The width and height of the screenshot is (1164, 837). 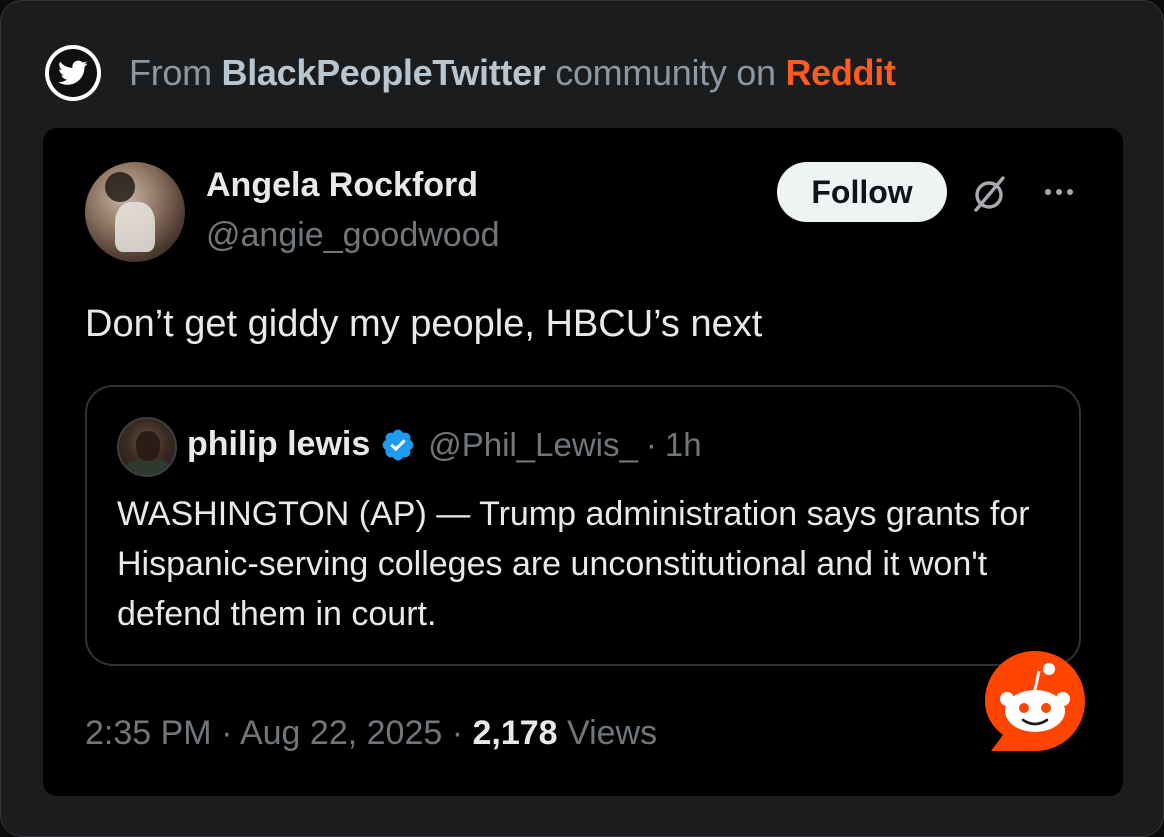 What do you see at coordinates (840, 72) in the screenshot?
I see `reddit-link: Reddit` at bounding box center [840, 72].